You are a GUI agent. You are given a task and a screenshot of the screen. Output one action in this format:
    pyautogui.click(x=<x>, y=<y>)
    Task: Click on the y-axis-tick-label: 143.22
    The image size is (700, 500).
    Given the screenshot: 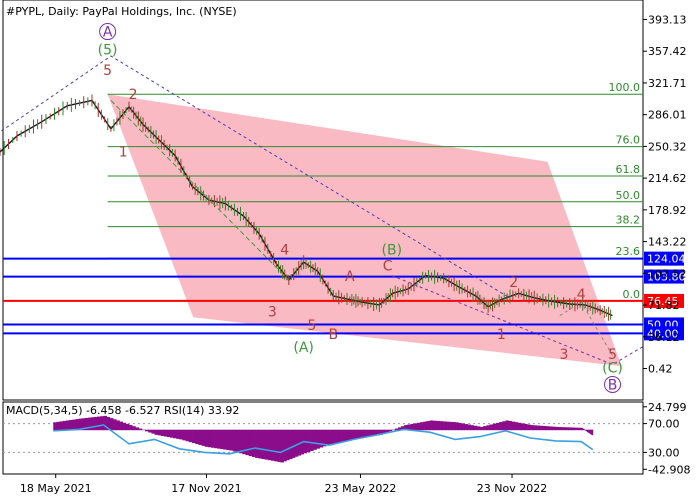 What is the action you would take?
    pyautogui.click(x=667, y=242)
    